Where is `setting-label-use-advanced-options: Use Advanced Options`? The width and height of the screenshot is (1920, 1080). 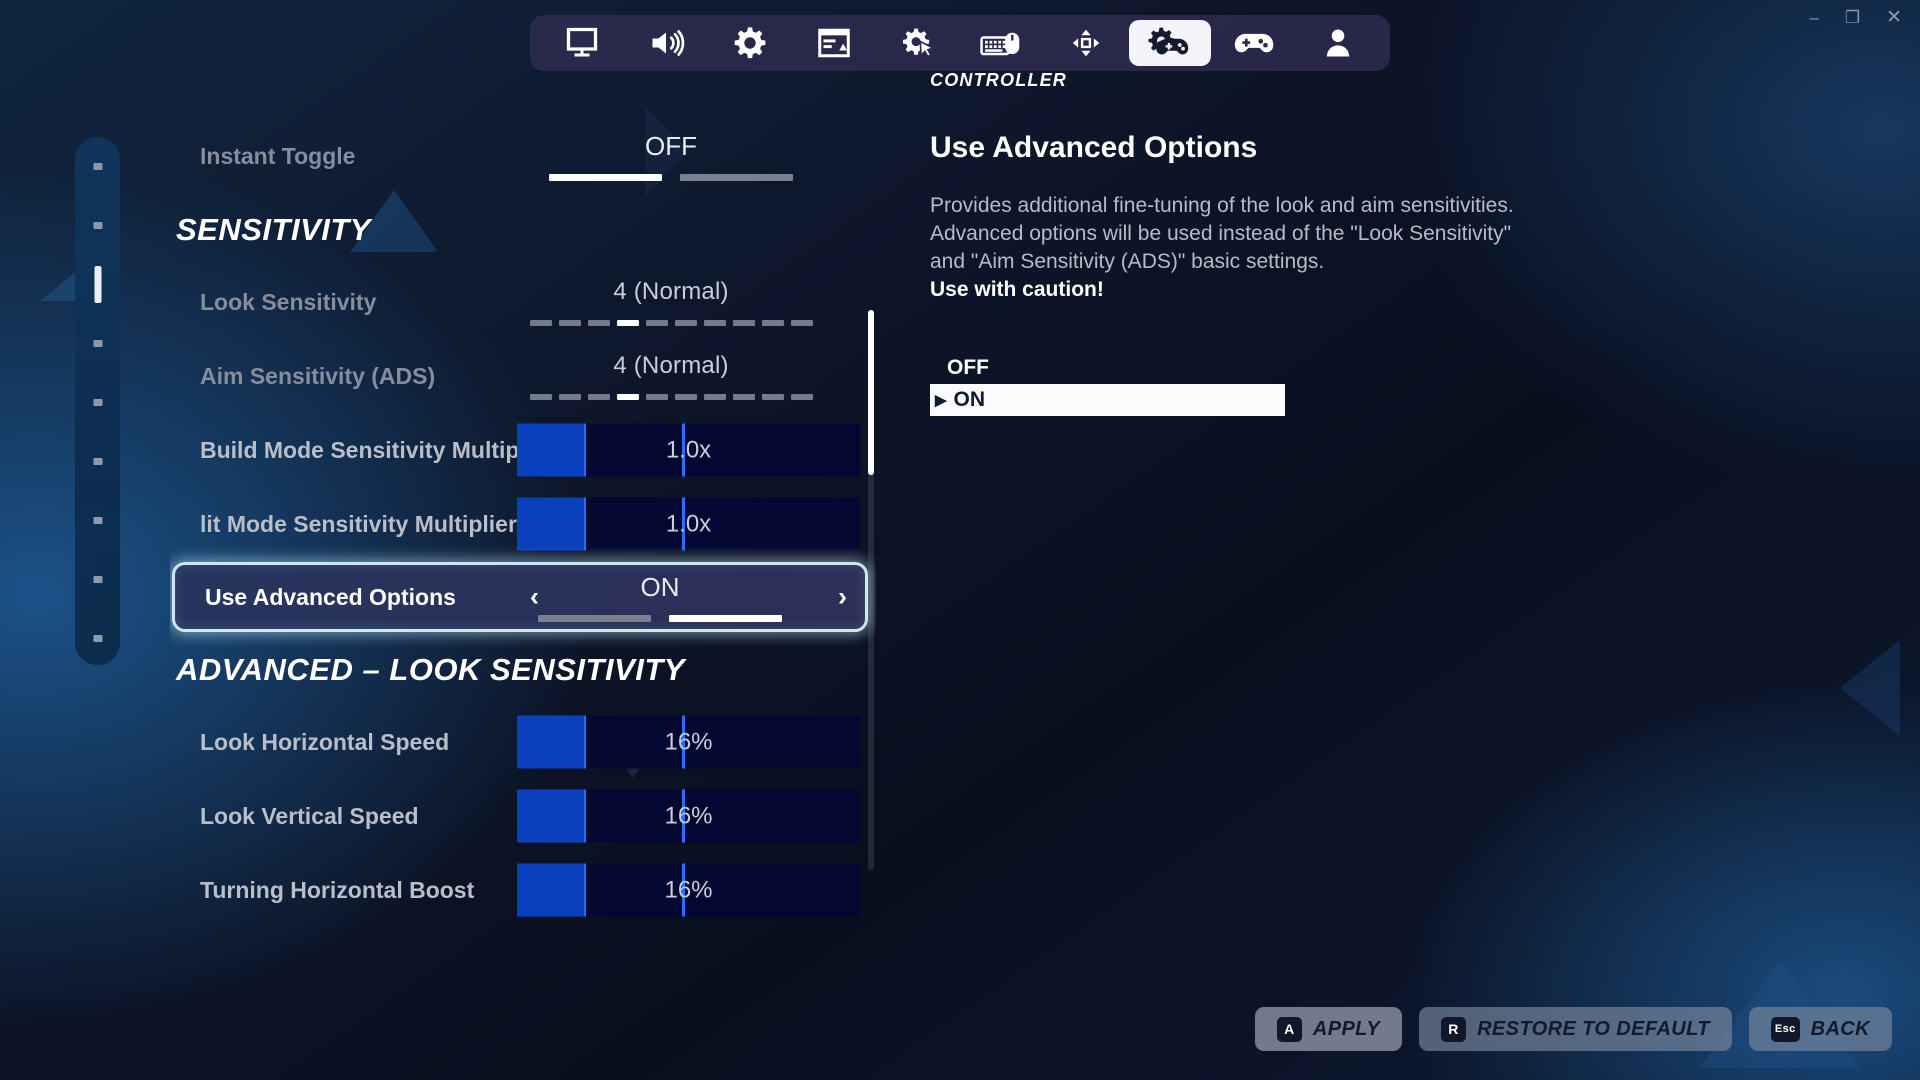
setting-label-use-advanced-options: Use Advanced Options is located at coordinates (330, 596).